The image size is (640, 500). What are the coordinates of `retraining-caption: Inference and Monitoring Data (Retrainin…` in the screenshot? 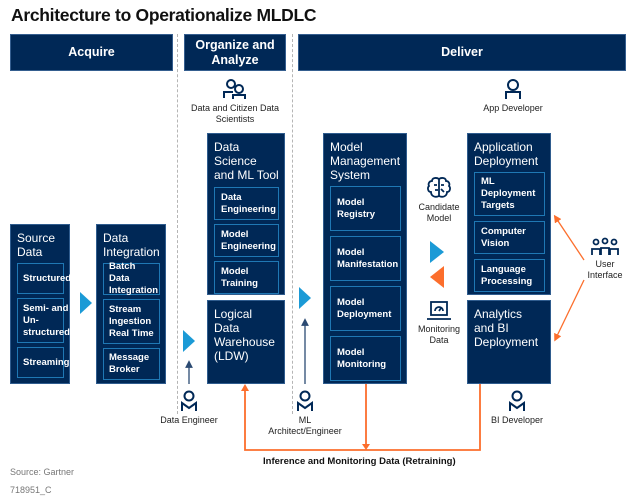 It's located at (359, 461).